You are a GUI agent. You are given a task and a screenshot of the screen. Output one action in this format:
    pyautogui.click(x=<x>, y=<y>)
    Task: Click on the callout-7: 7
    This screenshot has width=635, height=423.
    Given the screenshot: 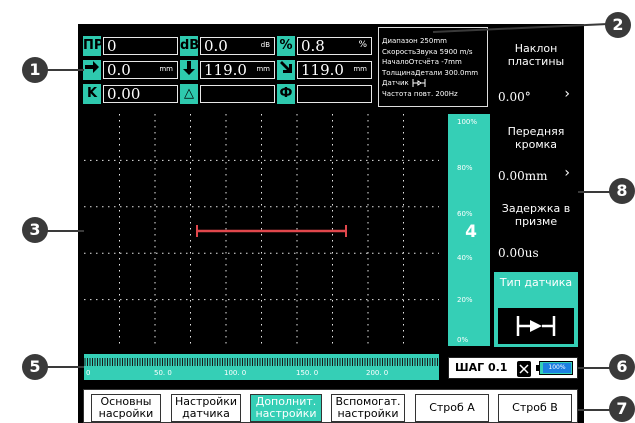 What is the action you would take?
    pyautogui.click(x=622, y=409)
    